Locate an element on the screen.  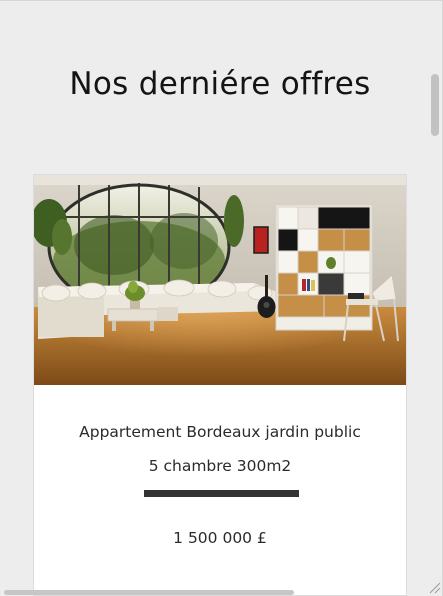
viewport-top-border is located at coordinates (221, 0).